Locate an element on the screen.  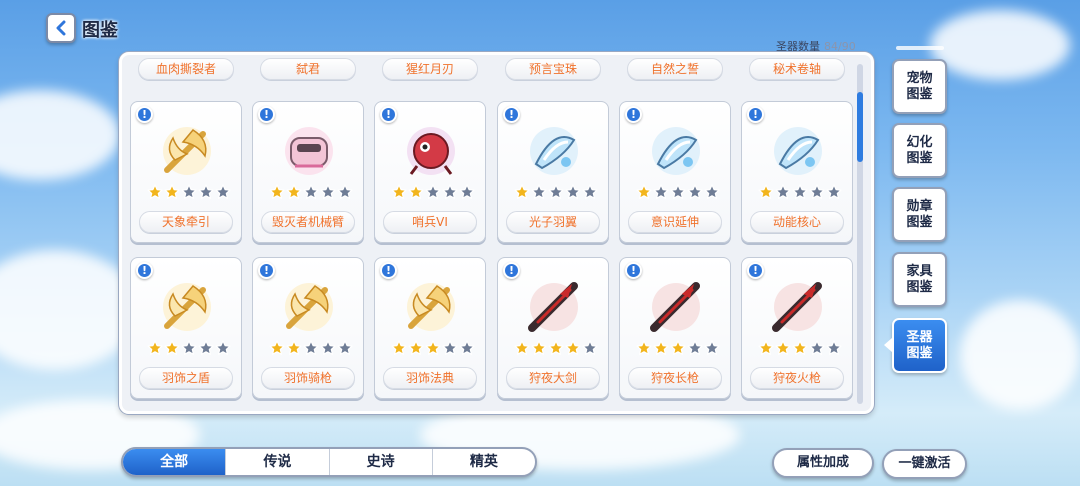
item-card: ! 天象牵引 is located at coordinates (186, 172).